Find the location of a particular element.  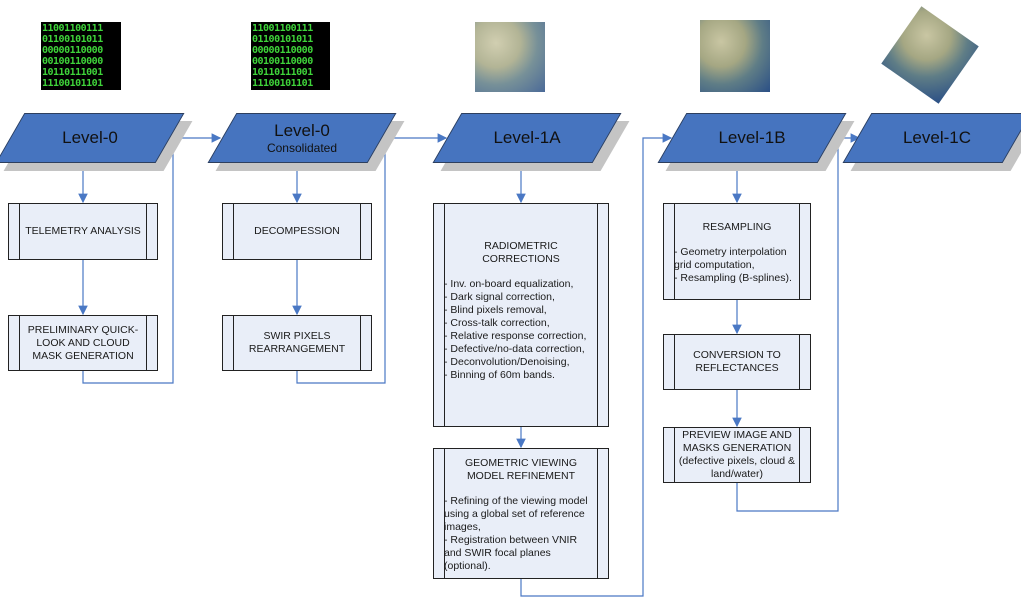

decompression-step: DECOMPESSION is located at coordinates (297, 231).